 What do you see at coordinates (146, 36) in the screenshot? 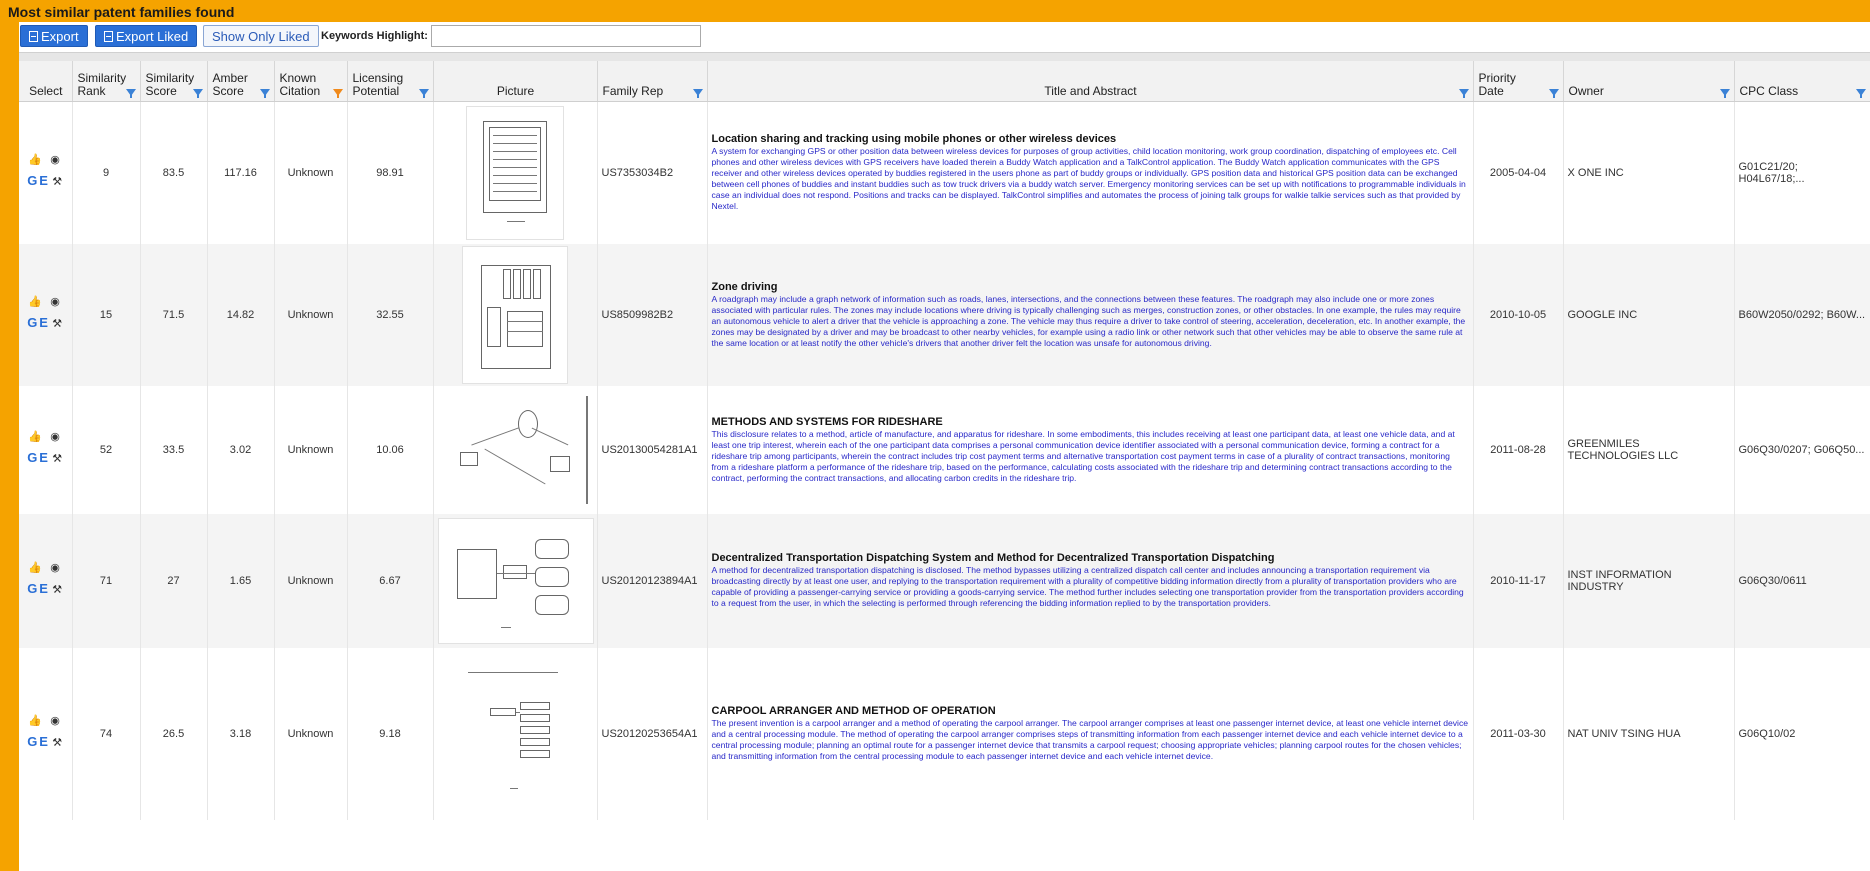
I see `export-liked-button: Export Liked` at bounding box center [146, 36].